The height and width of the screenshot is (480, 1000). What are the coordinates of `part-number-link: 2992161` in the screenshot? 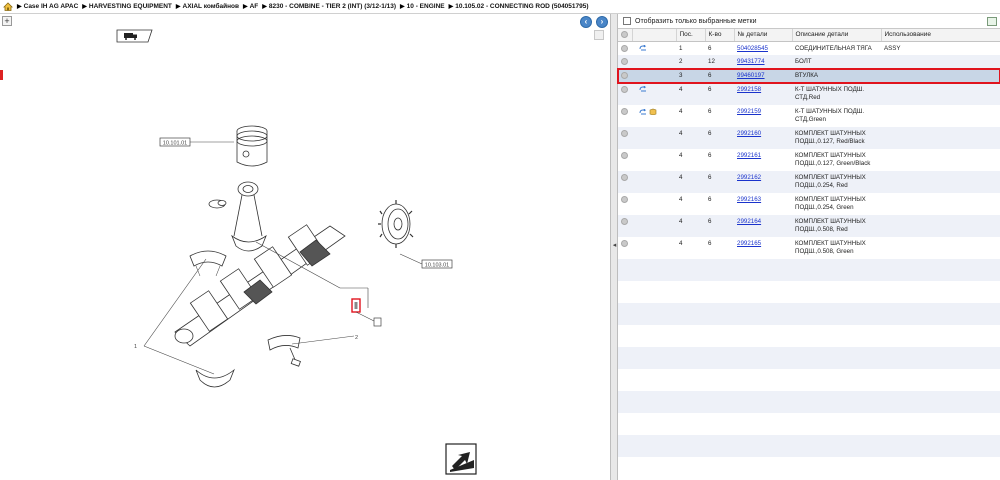 It's located at (749, 155).